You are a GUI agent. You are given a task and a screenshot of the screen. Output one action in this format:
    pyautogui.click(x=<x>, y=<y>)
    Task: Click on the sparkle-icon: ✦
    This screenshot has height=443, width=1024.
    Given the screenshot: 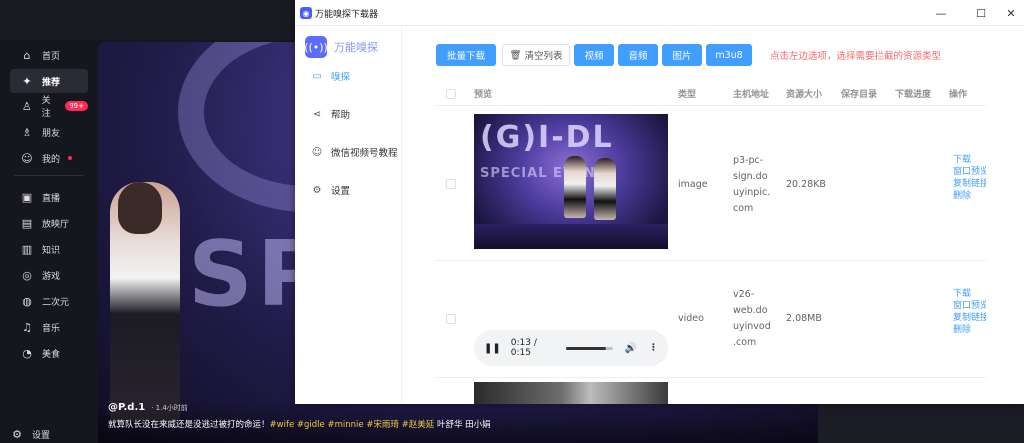 What is the action you would take?
    pyautogui.click(x=27, y=81)
    